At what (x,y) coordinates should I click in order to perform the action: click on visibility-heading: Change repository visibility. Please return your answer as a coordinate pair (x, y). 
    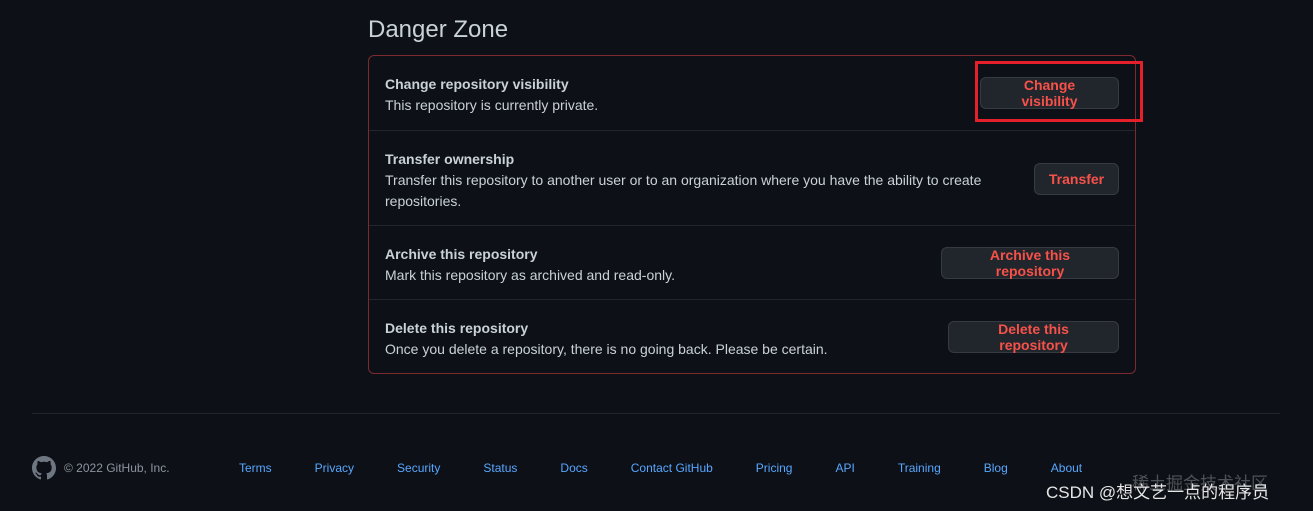
    Looking at the image, I should click on (477, 84).